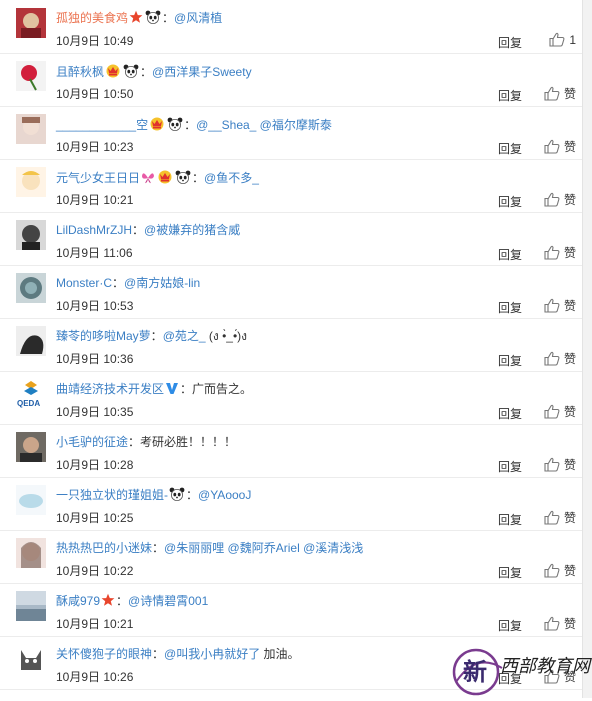 The image size is (592, 701). What do you see at coordinates (264, 125) in the screenshot?
I see `comment-mention: @__Shea_ @福尔摩斯泰` at bounding box center [264, 125].